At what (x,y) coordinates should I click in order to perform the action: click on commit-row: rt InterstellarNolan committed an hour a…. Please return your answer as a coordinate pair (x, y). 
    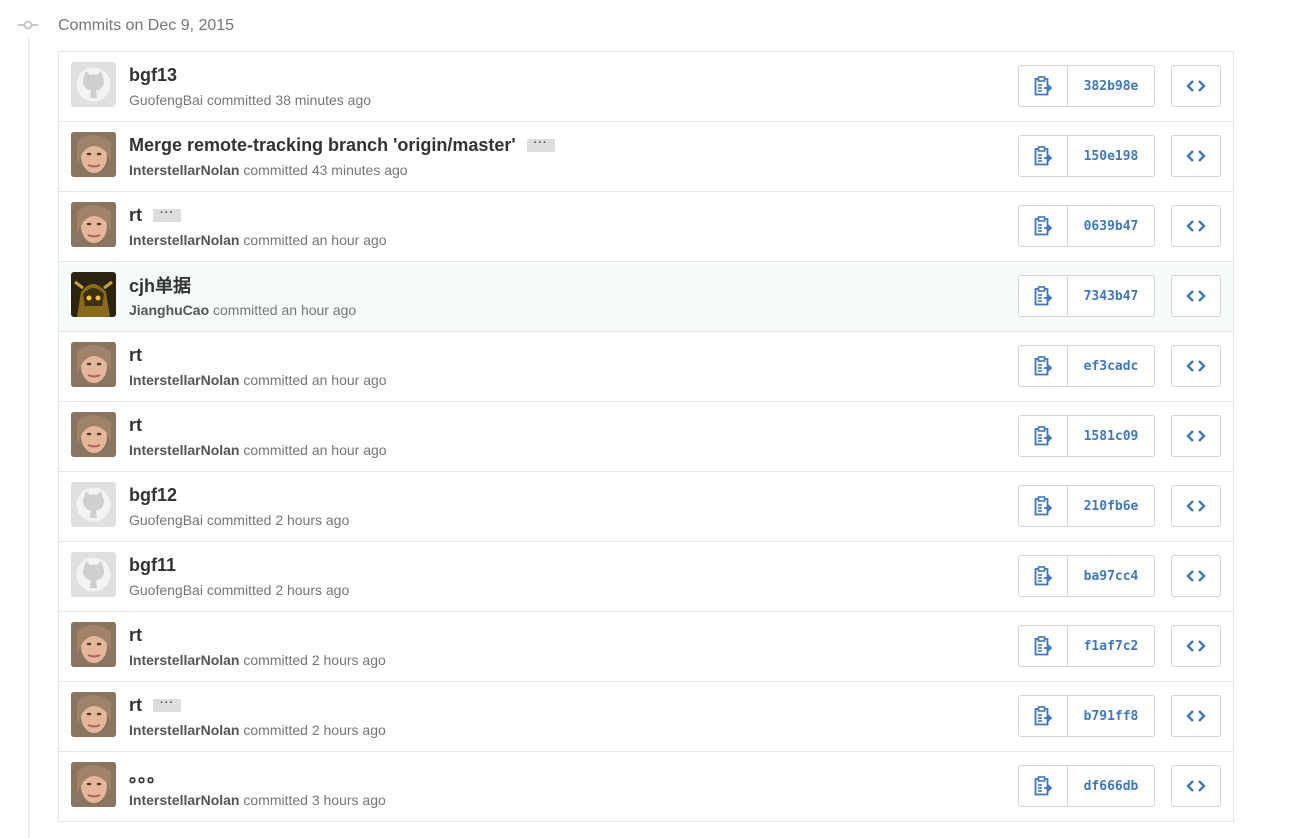
    Looking at the image, I should click on (646, 367).